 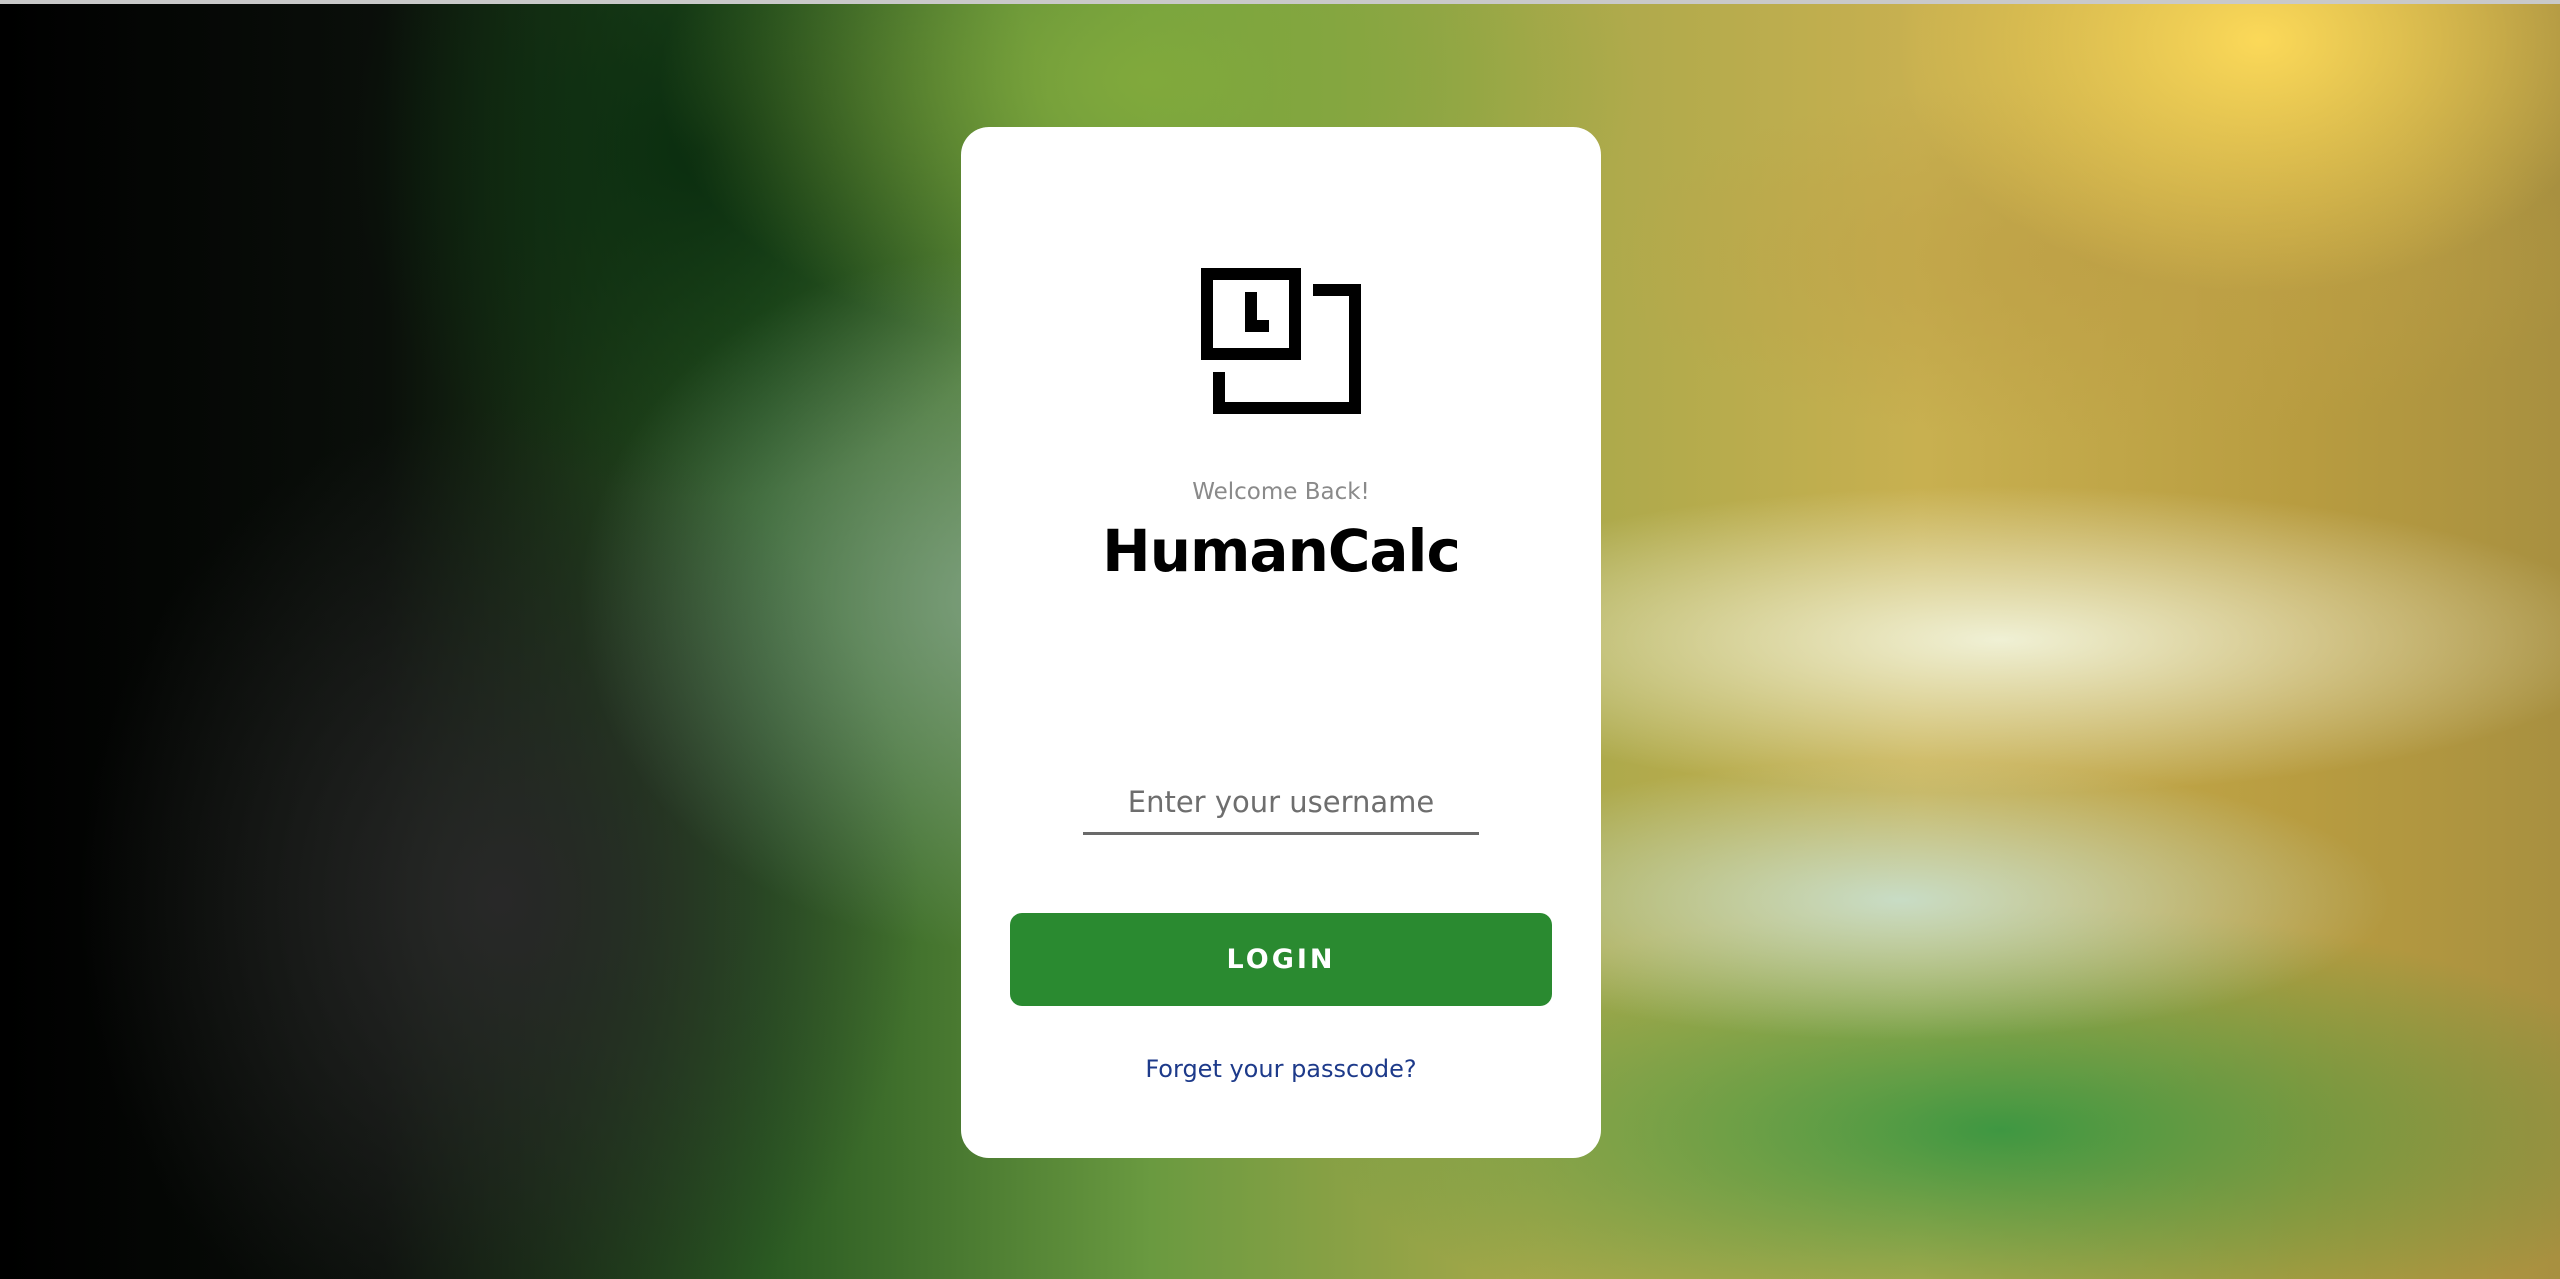 I want to click on username-input, so click(x=1281, y=803).